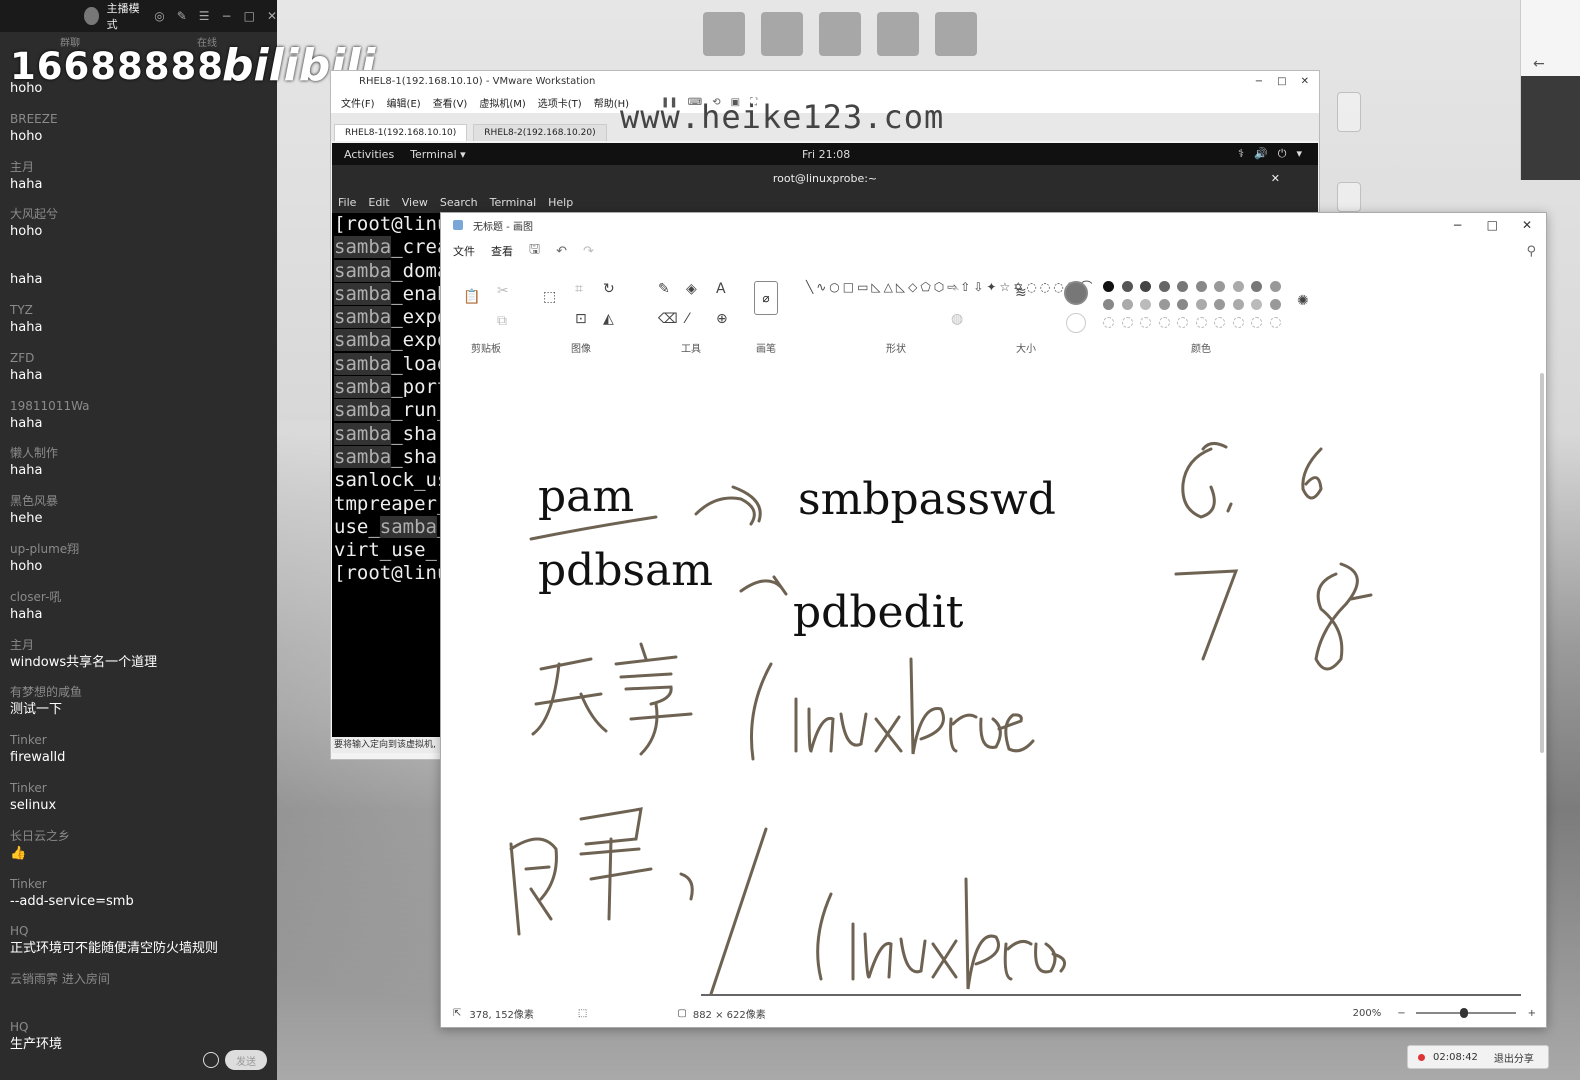 The image size is (1580, 1080). Describe the element at coordinates (138, 119) in the screenshot. I see `chat-username: BREEZE` at that location.